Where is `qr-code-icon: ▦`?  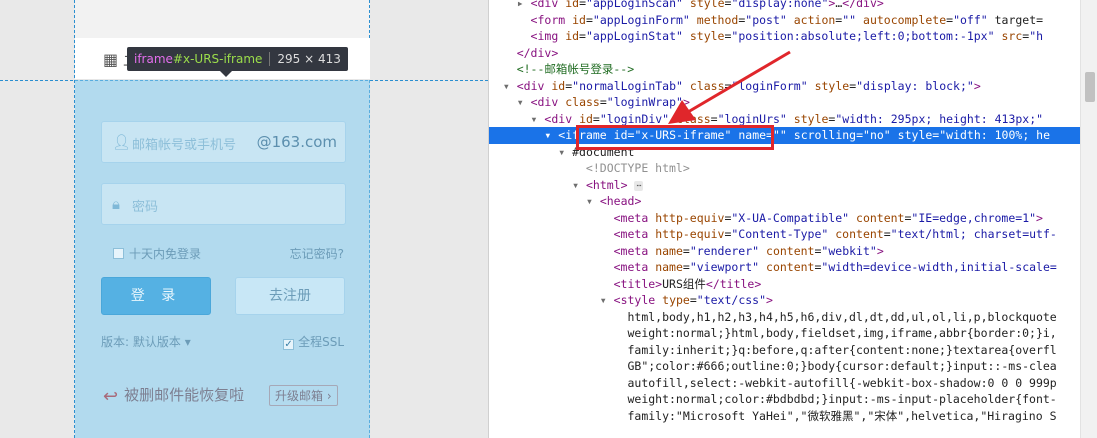 qr-code-icon: ▦ is located at coordinates (110, 59).